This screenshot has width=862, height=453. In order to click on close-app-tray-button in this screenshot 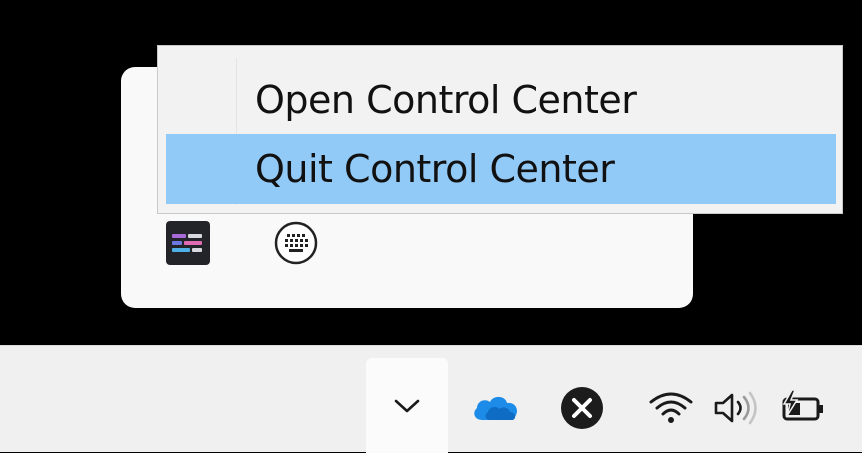, I will do `click(582, 408)`.